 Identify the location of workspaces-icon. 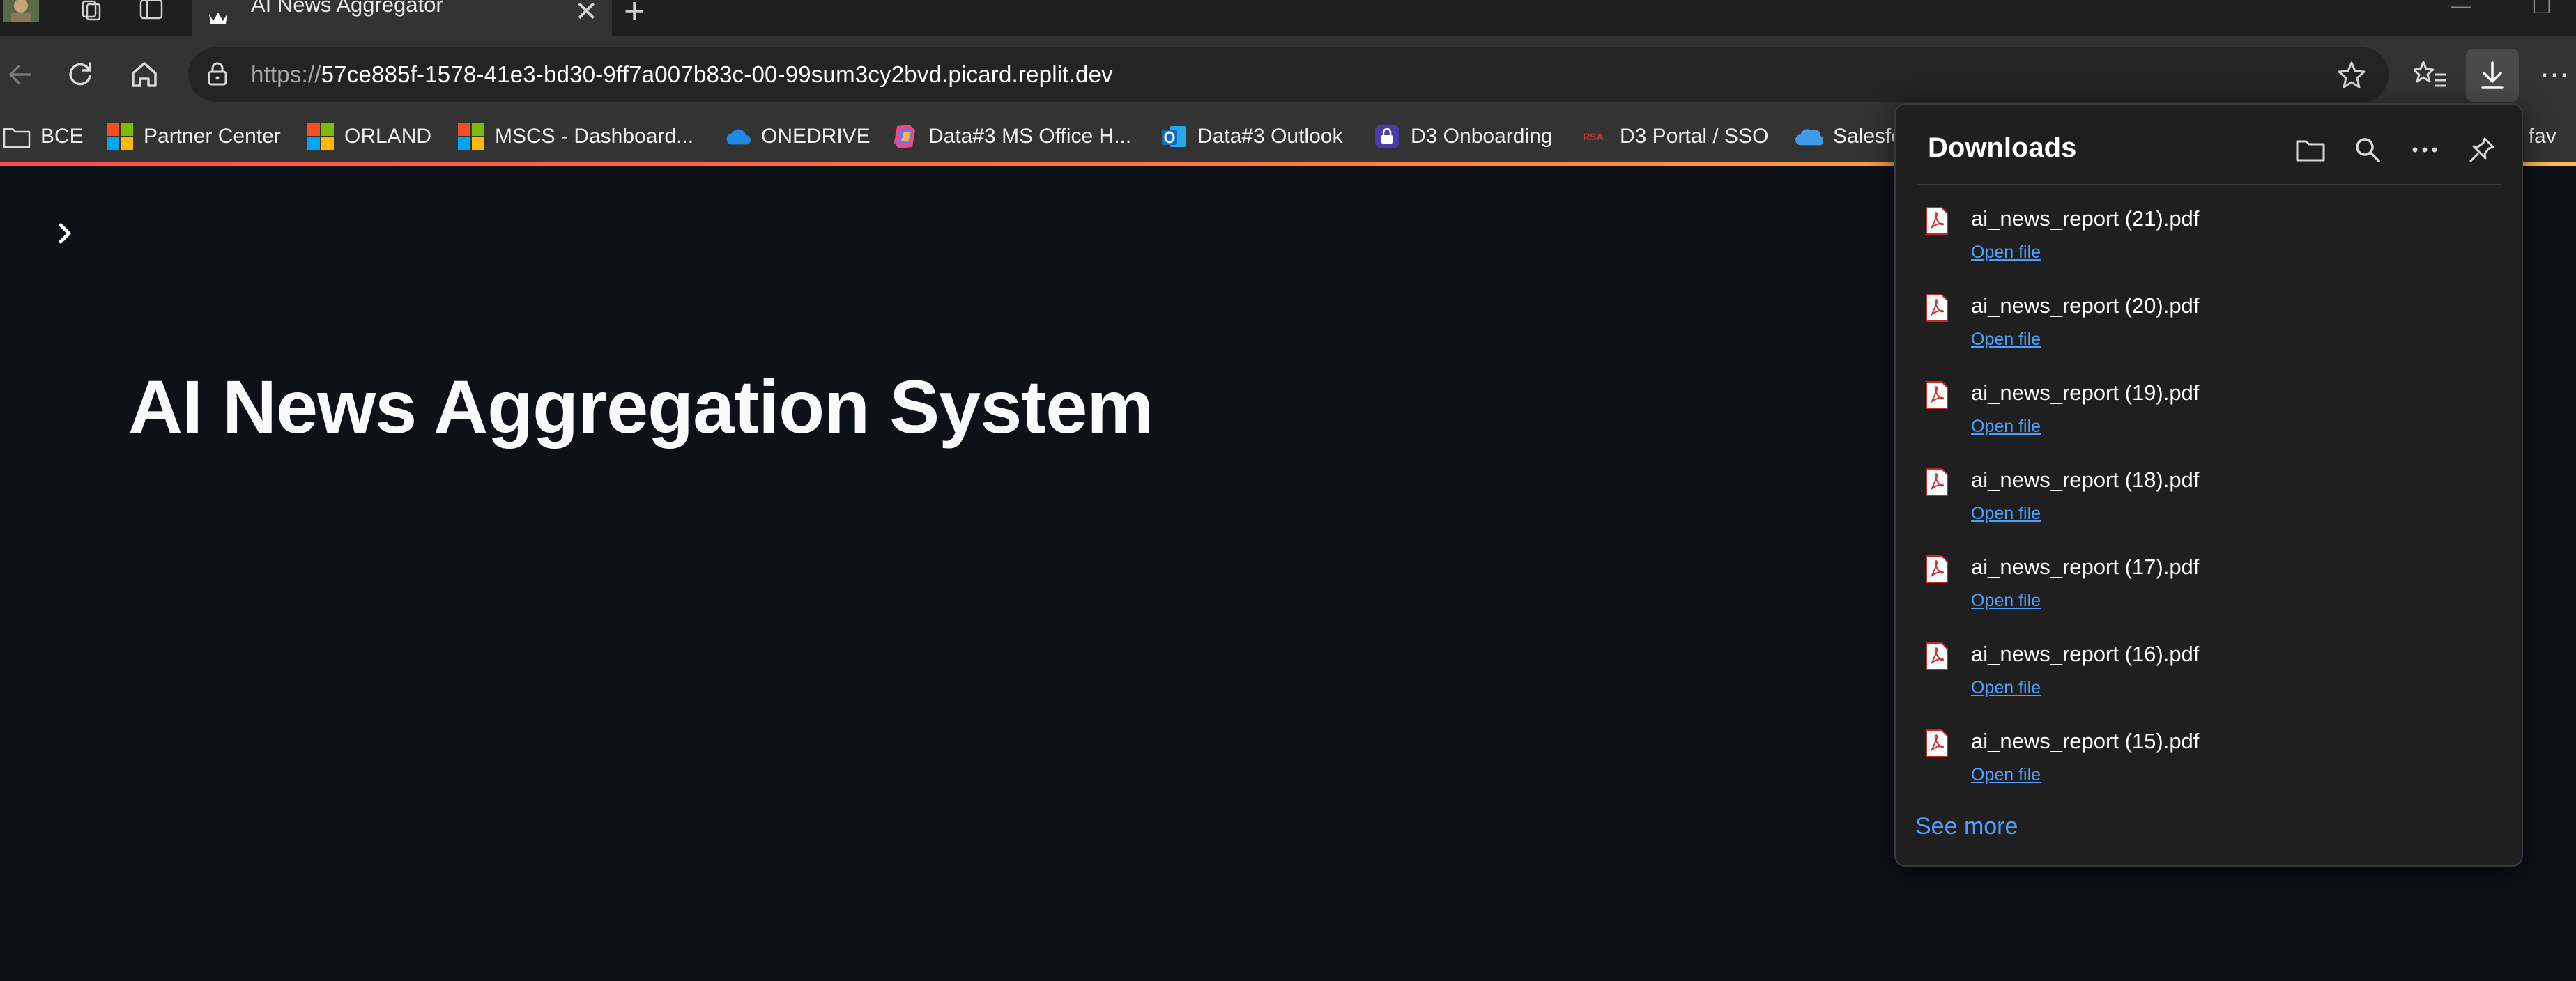
(90, 10).